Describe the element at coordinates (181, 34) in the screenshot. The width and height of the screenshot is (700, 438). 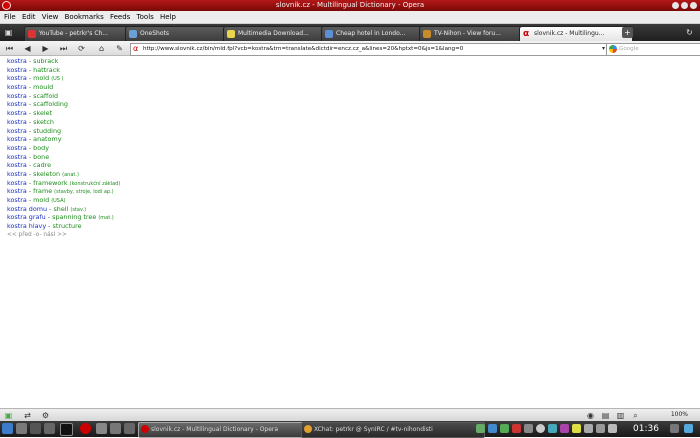
I see `tab-oneshots: OneShots ✕` at that location.